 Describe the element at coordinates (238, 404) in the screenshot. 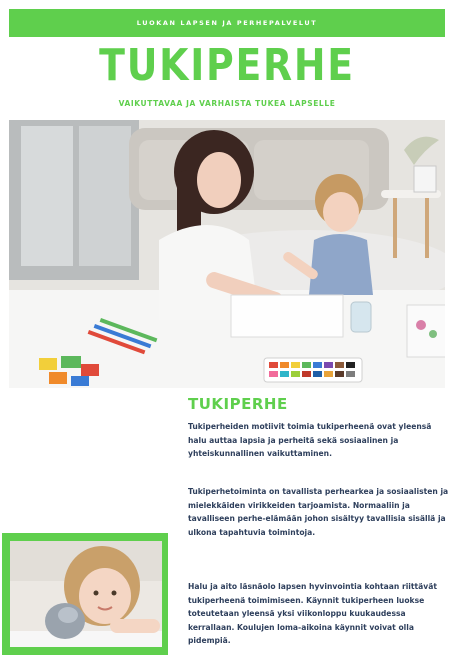

I see `section-heading: TUKIPERHE` at that location.